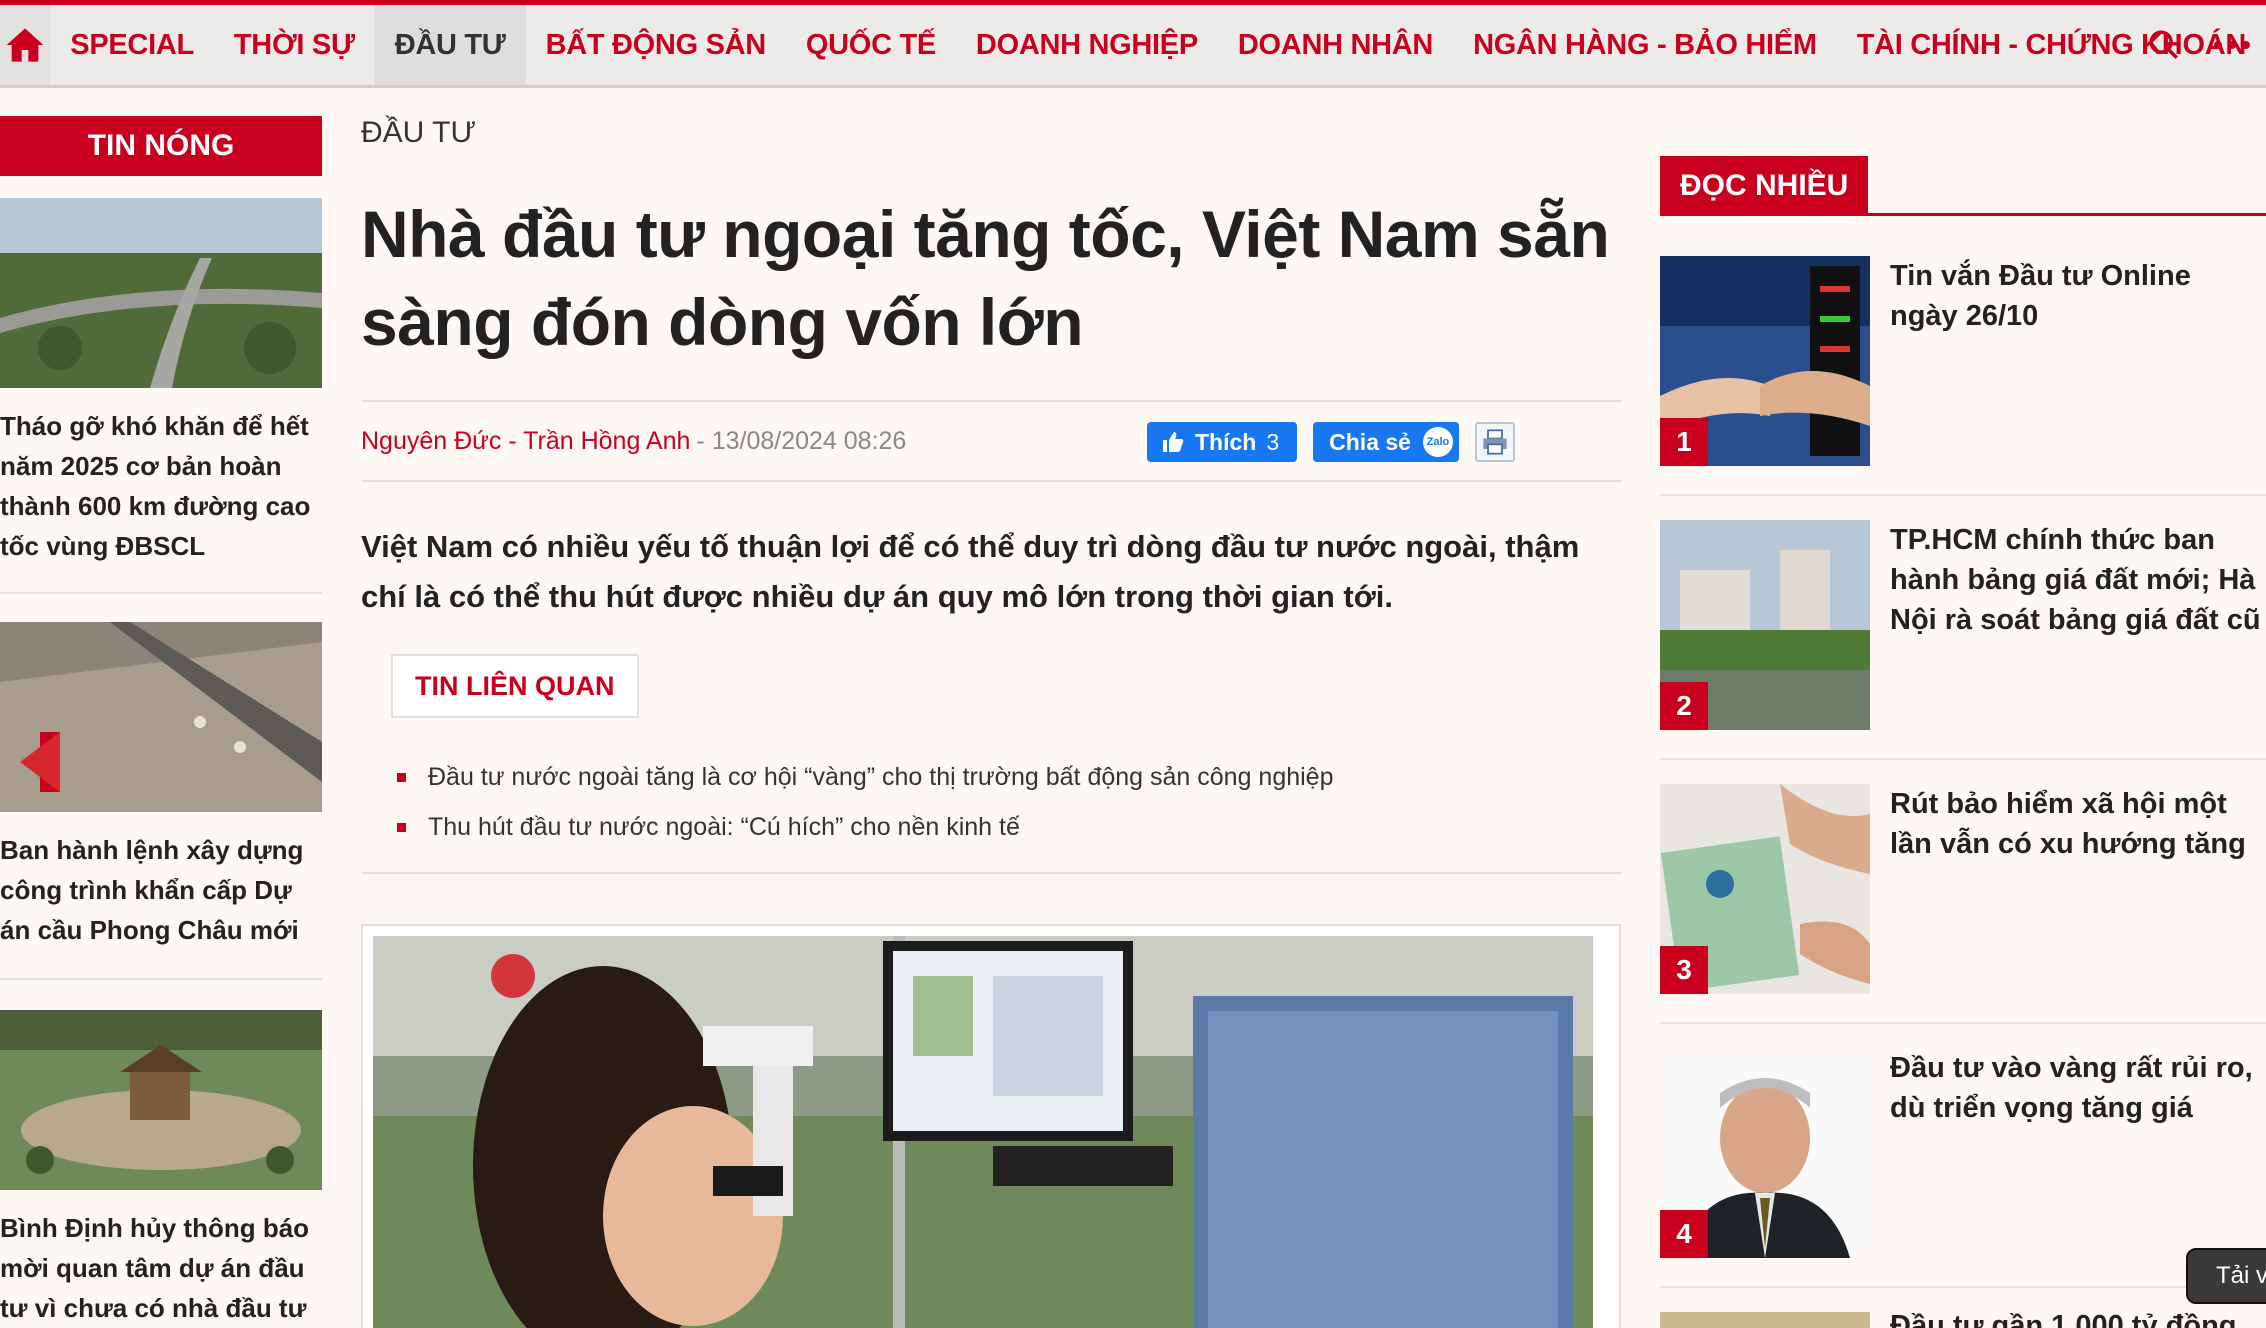  What do you see at coordinates (1437, 442) in the screenshot?
I see `zalo-icon: Zalo` at bounding box center [1437, 442].